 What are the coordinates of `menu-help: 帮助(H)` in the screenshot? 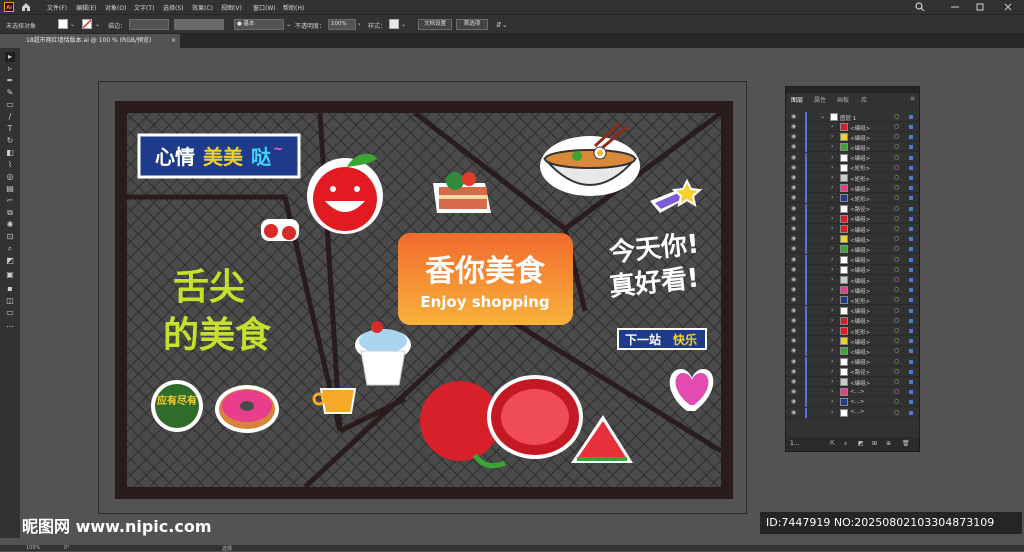 It's located at (293, 7).